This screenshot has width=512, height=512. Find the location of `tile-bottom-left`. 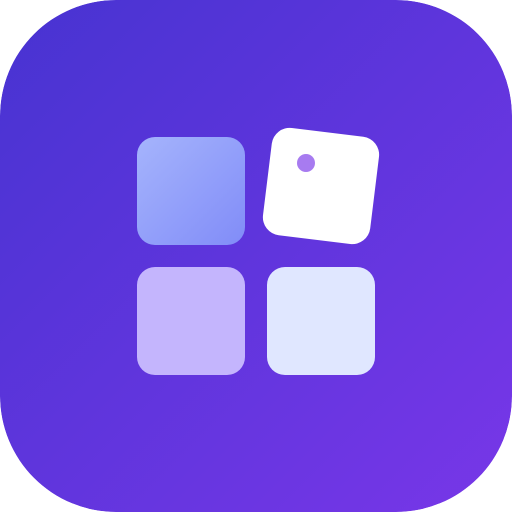

tile-bottom-left is located at coordinates (191, 321).